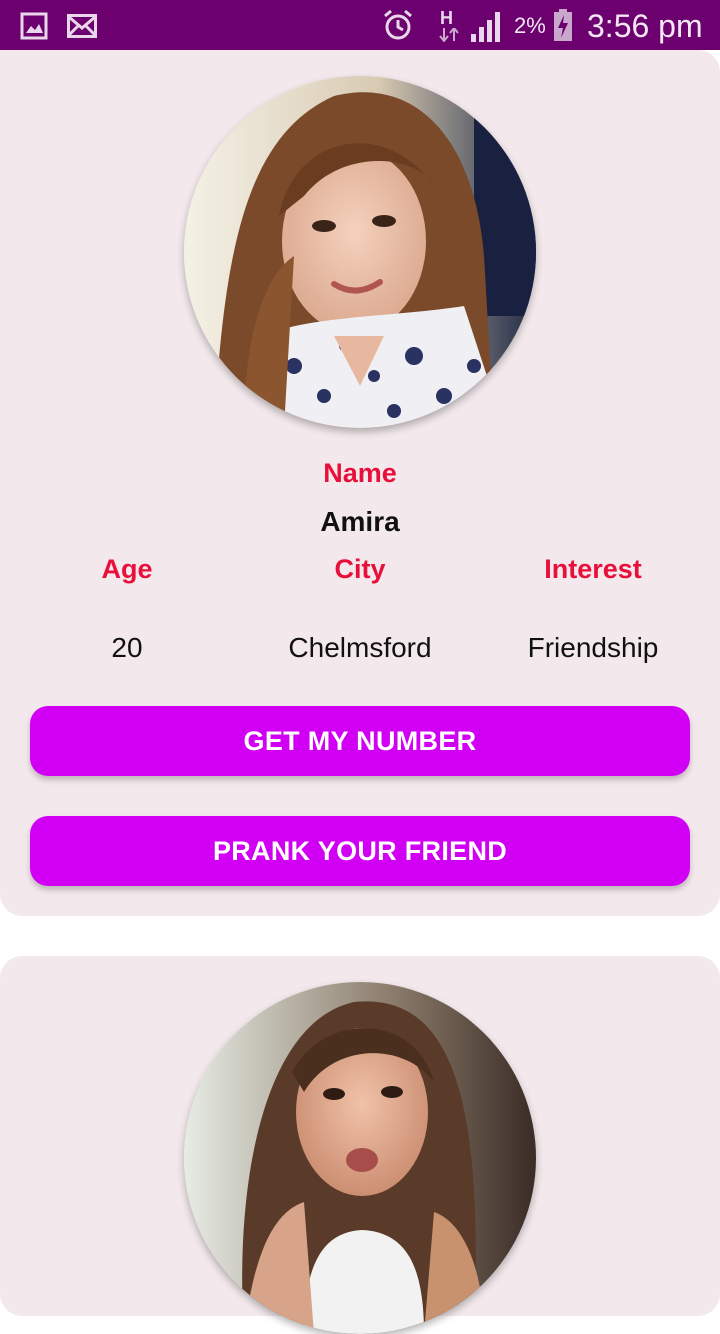 This screenshot has height=1334, width=720. I want to click on get-my-number-button: GET MY NUMBER, so click(360, 741).